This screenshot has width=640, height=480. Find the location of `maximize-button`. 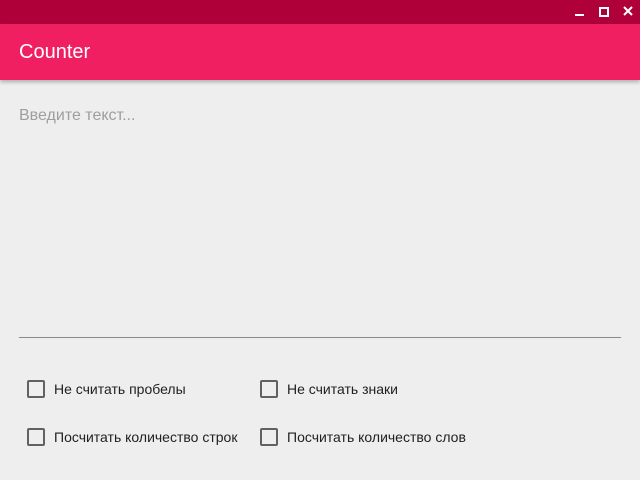

maximize-button is located at coordinates (604, 12).